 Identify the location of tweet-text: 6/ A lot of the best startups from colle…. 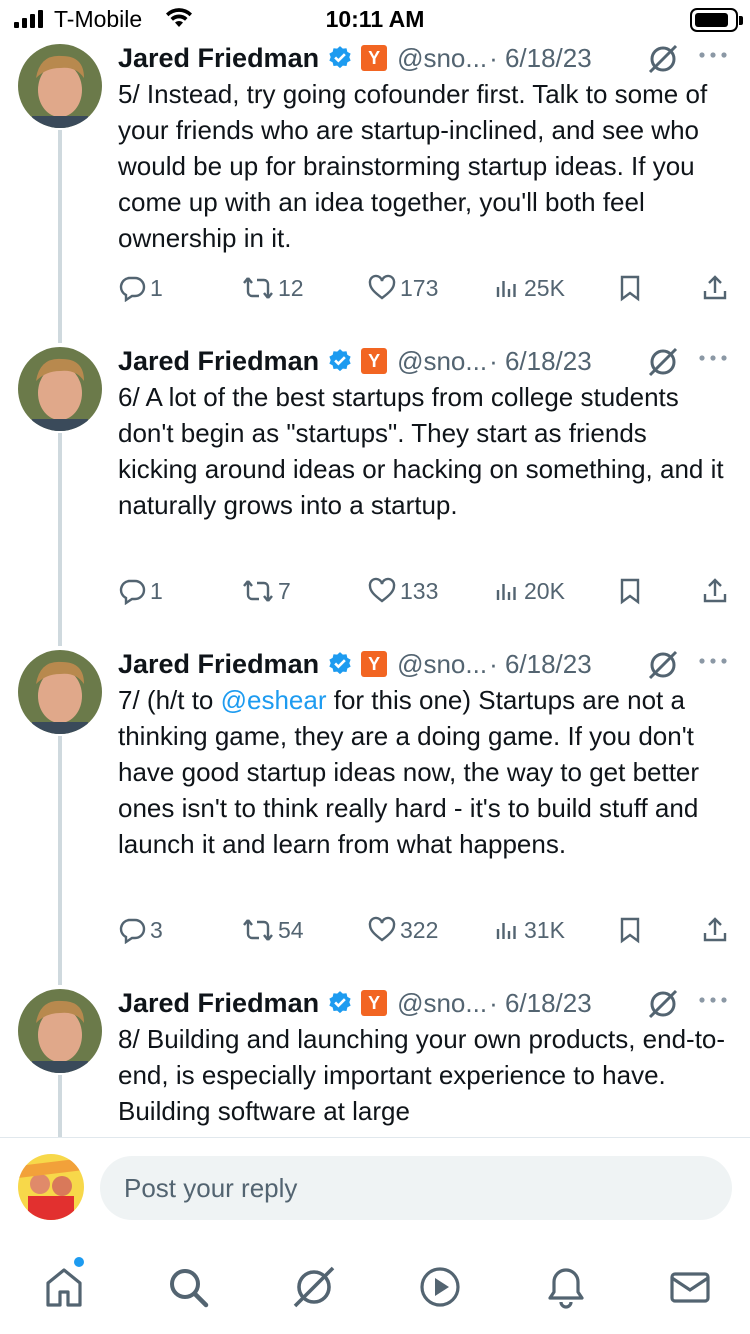
(421, 451).